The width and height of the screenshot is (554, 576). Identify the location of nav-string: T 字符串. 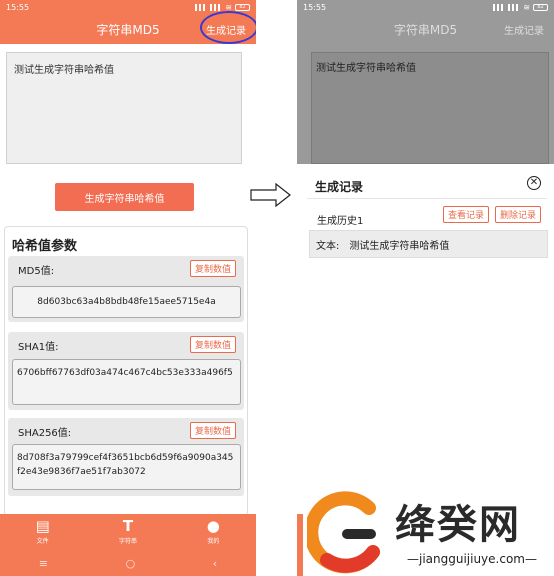
(127, 532).